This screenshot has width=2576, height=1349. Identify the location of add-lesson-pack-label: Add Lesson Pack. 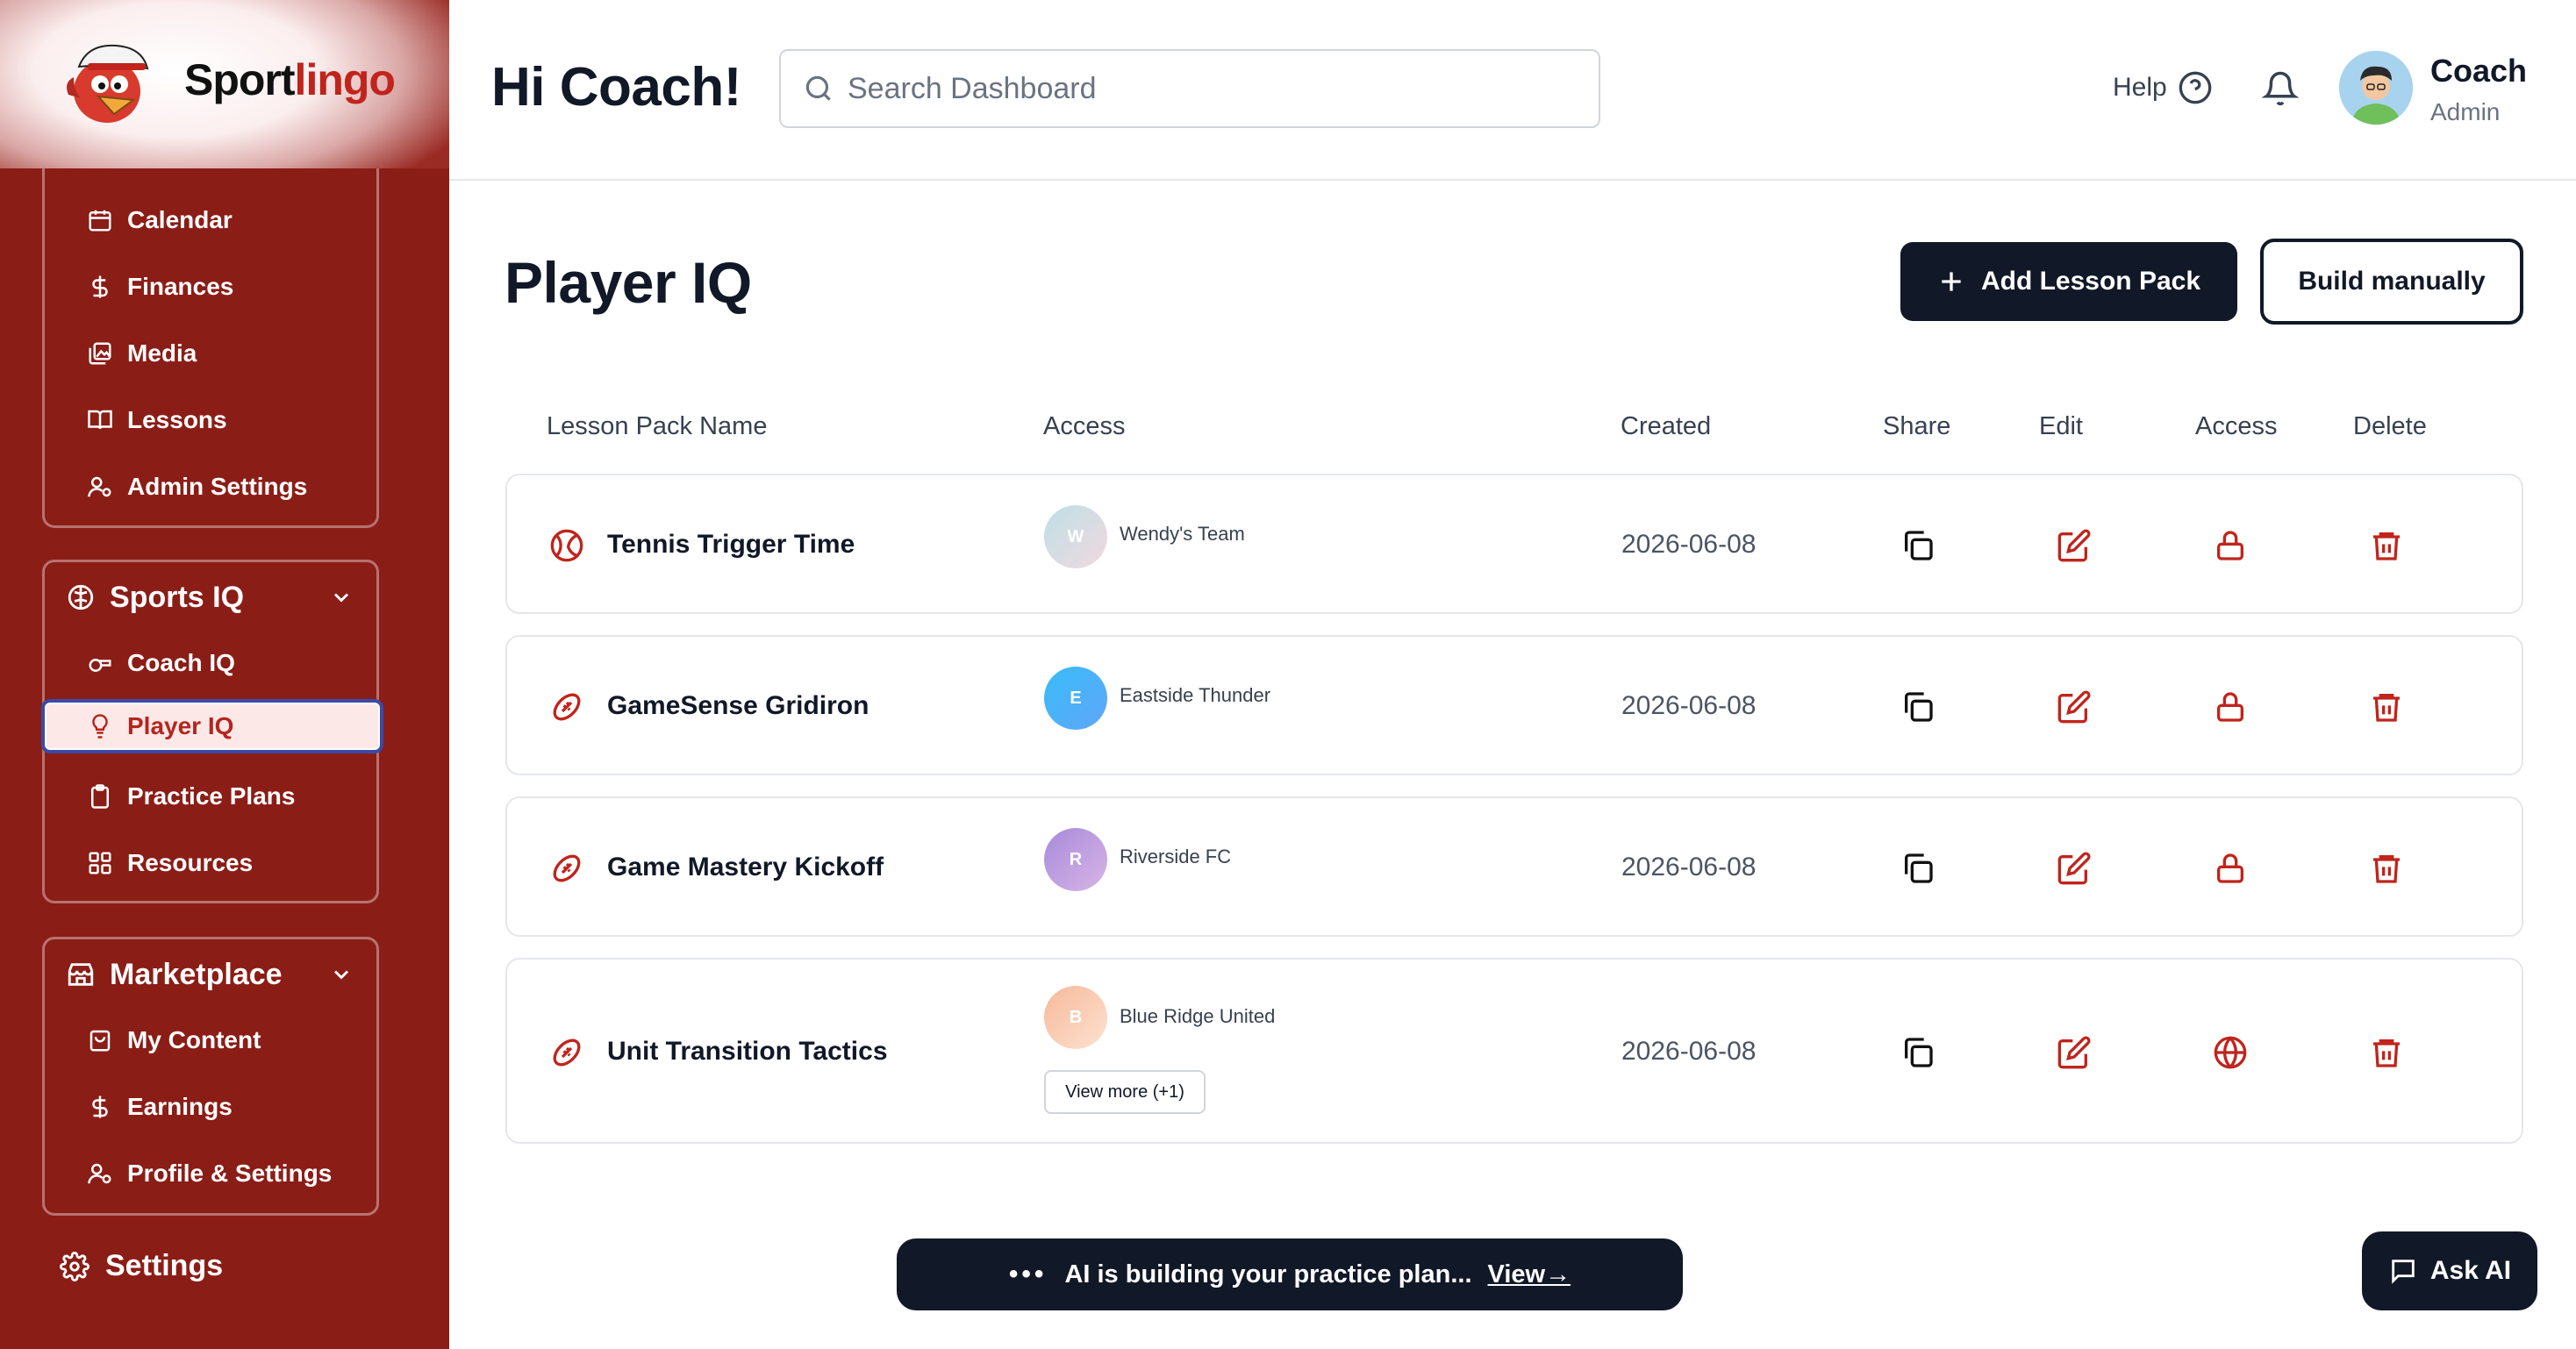
(2090, 282).